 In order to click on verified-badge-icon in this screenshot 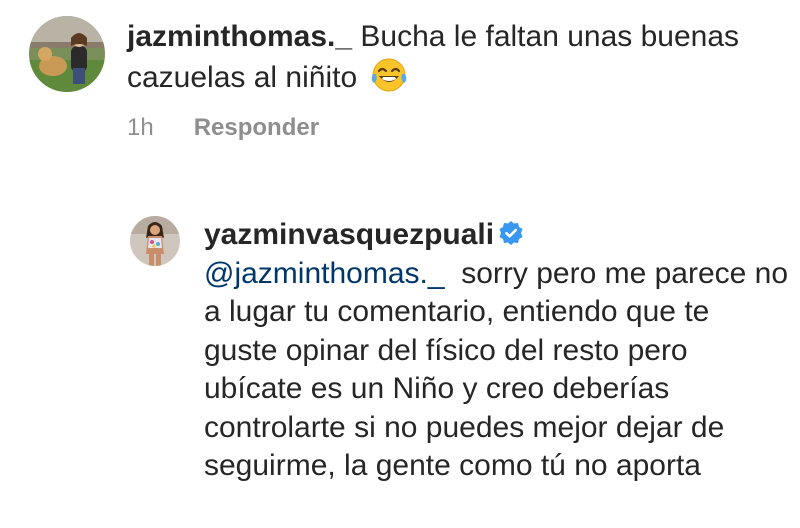, I will do `click(511, 231)`.